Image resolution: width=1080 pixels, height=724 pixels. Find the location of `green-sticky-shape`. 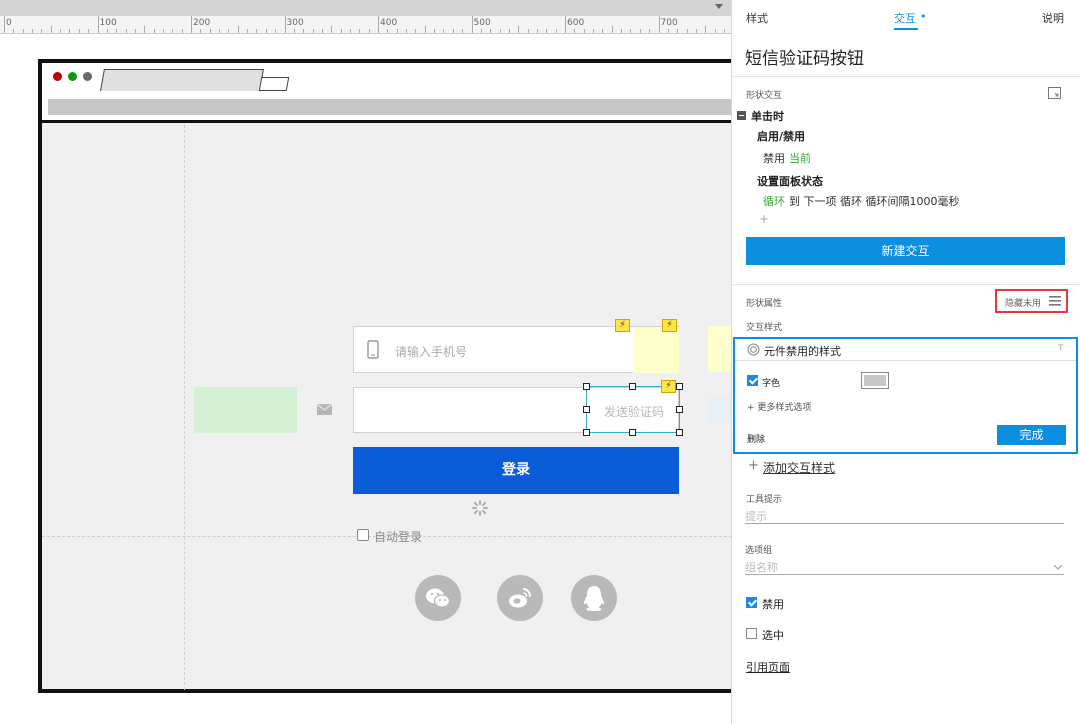

green-sticky-shape is located at coordinates (245, 410).